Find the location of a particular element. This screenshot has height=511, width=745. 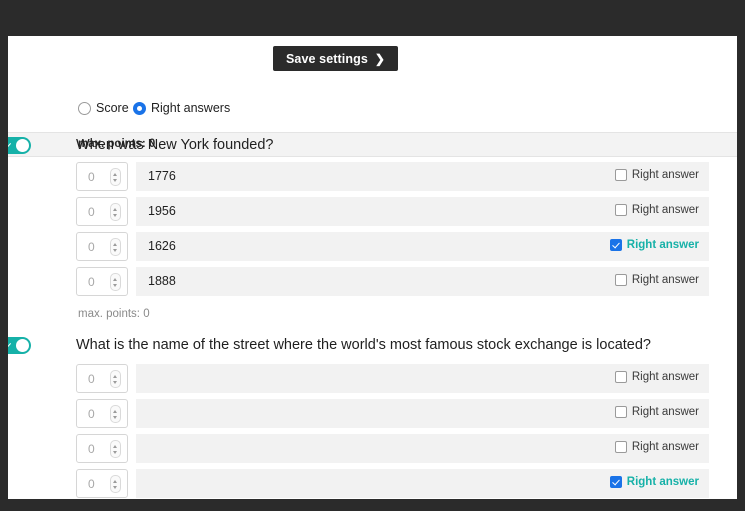

table-row: 0 1776 Right answer is located at coordinates (372, 176).